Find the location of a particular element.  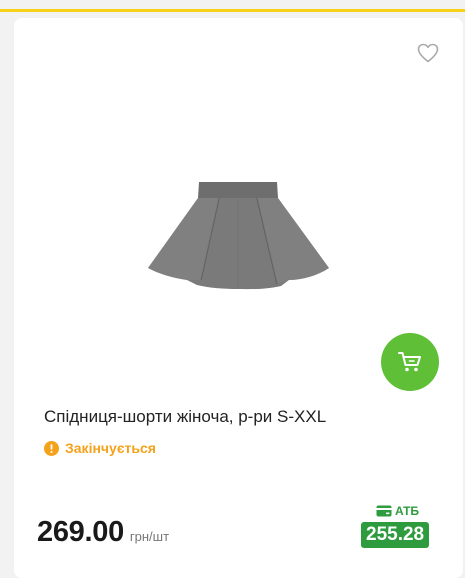

favorite-button is located at coordinates (428, 53).